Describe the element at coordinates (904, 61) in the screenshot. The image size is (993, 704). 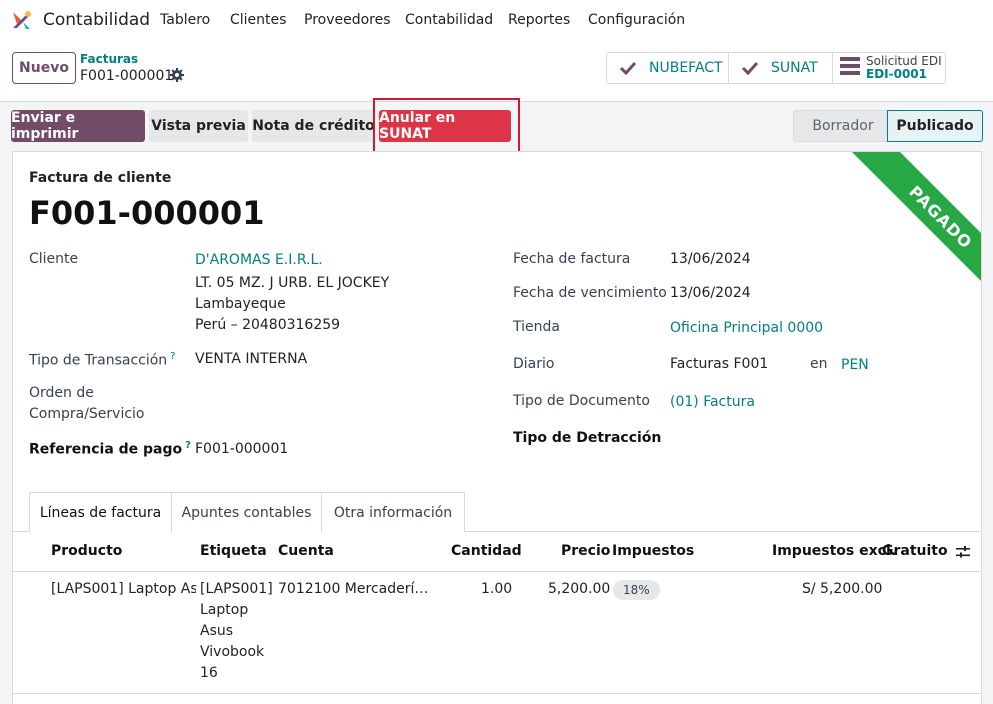
I see `edi-title: Solicitud EDI` at that location.